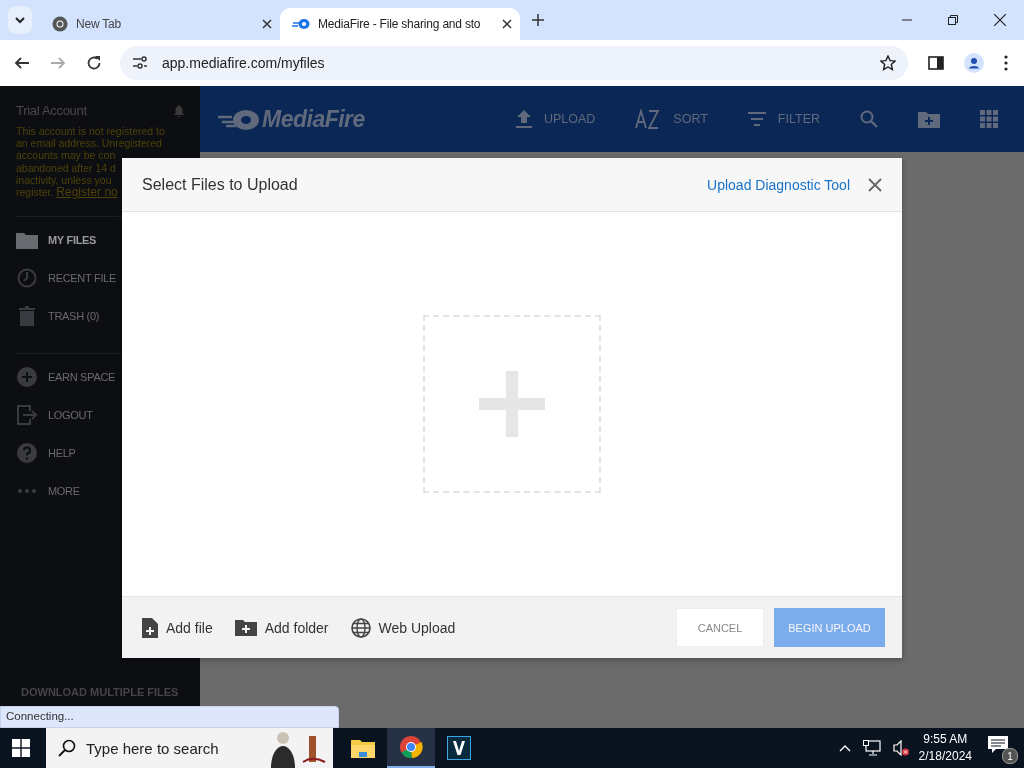 This screenshot has height=768, width=1024. What do you see at coordinates (778, 184) in the screenshot?
I see `diagnostic-tool-link: Upload Diagnostic Tool` at bounding box center [778, 184].